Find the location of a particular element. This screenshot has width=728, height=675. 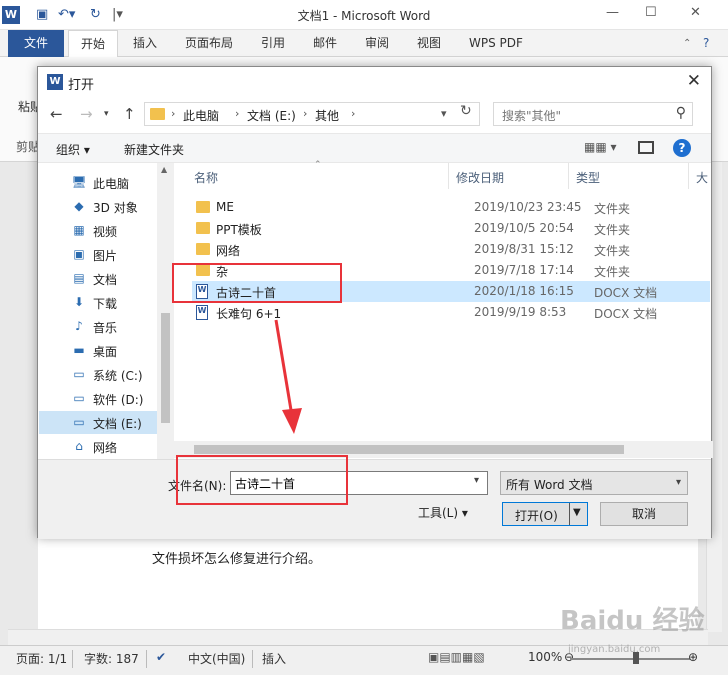

document-text: 文件损坏怎么修复进行介绍。 is located at coordinates (237, 559).